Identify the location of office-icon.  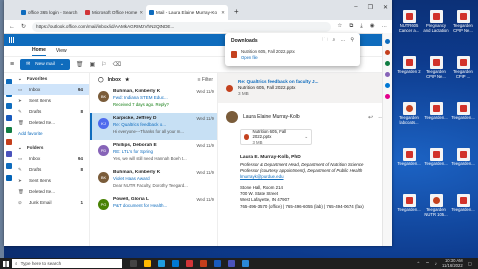
(387, 85).